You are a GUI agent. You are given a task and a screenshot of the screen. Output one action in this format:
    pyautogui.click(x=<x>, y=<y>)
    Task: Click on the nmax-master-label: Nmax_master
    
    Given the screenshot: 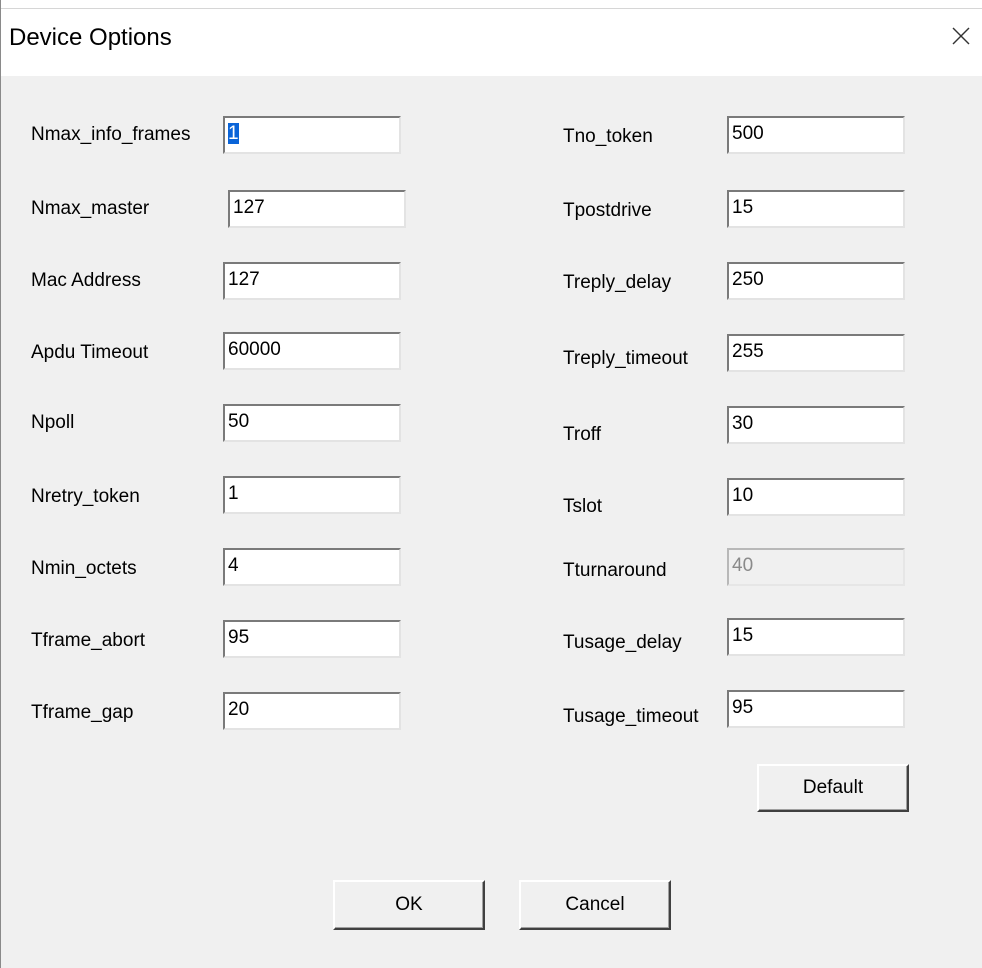 What is the action you would take?
    pyautogui.click(x=90, y=208)
    